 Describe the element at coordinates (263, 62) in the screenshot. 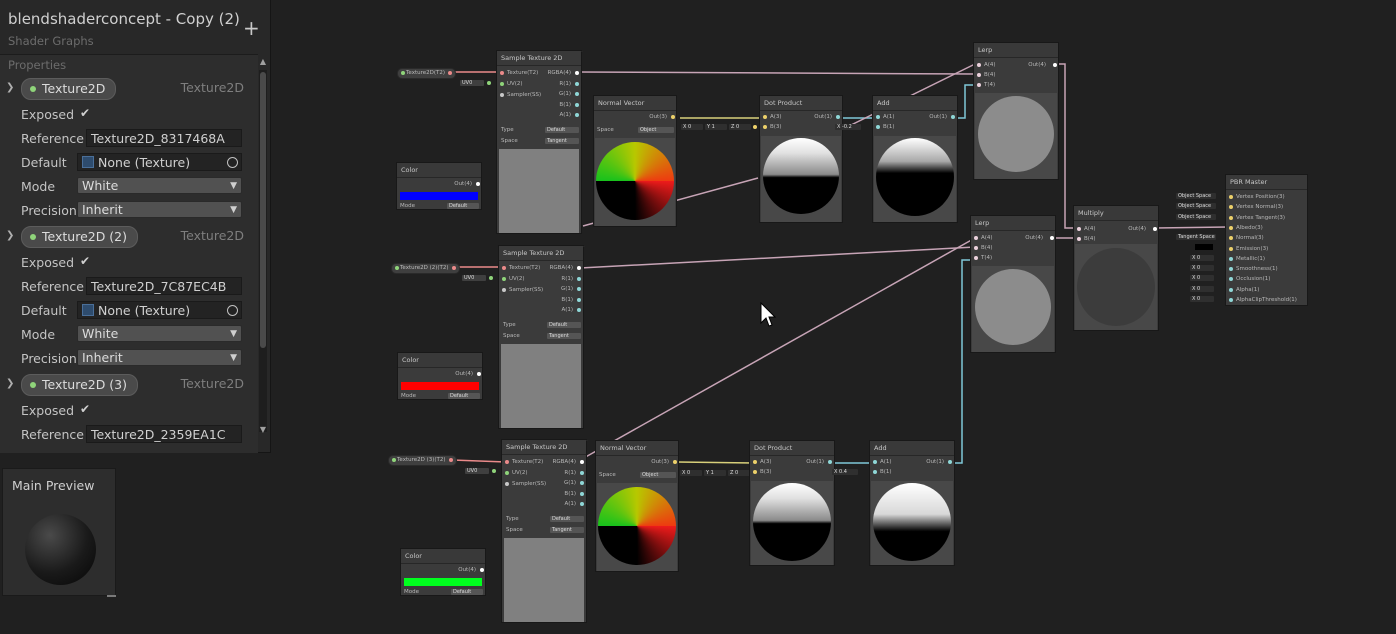

I see `scroll-up-icon: ▲` at that location.